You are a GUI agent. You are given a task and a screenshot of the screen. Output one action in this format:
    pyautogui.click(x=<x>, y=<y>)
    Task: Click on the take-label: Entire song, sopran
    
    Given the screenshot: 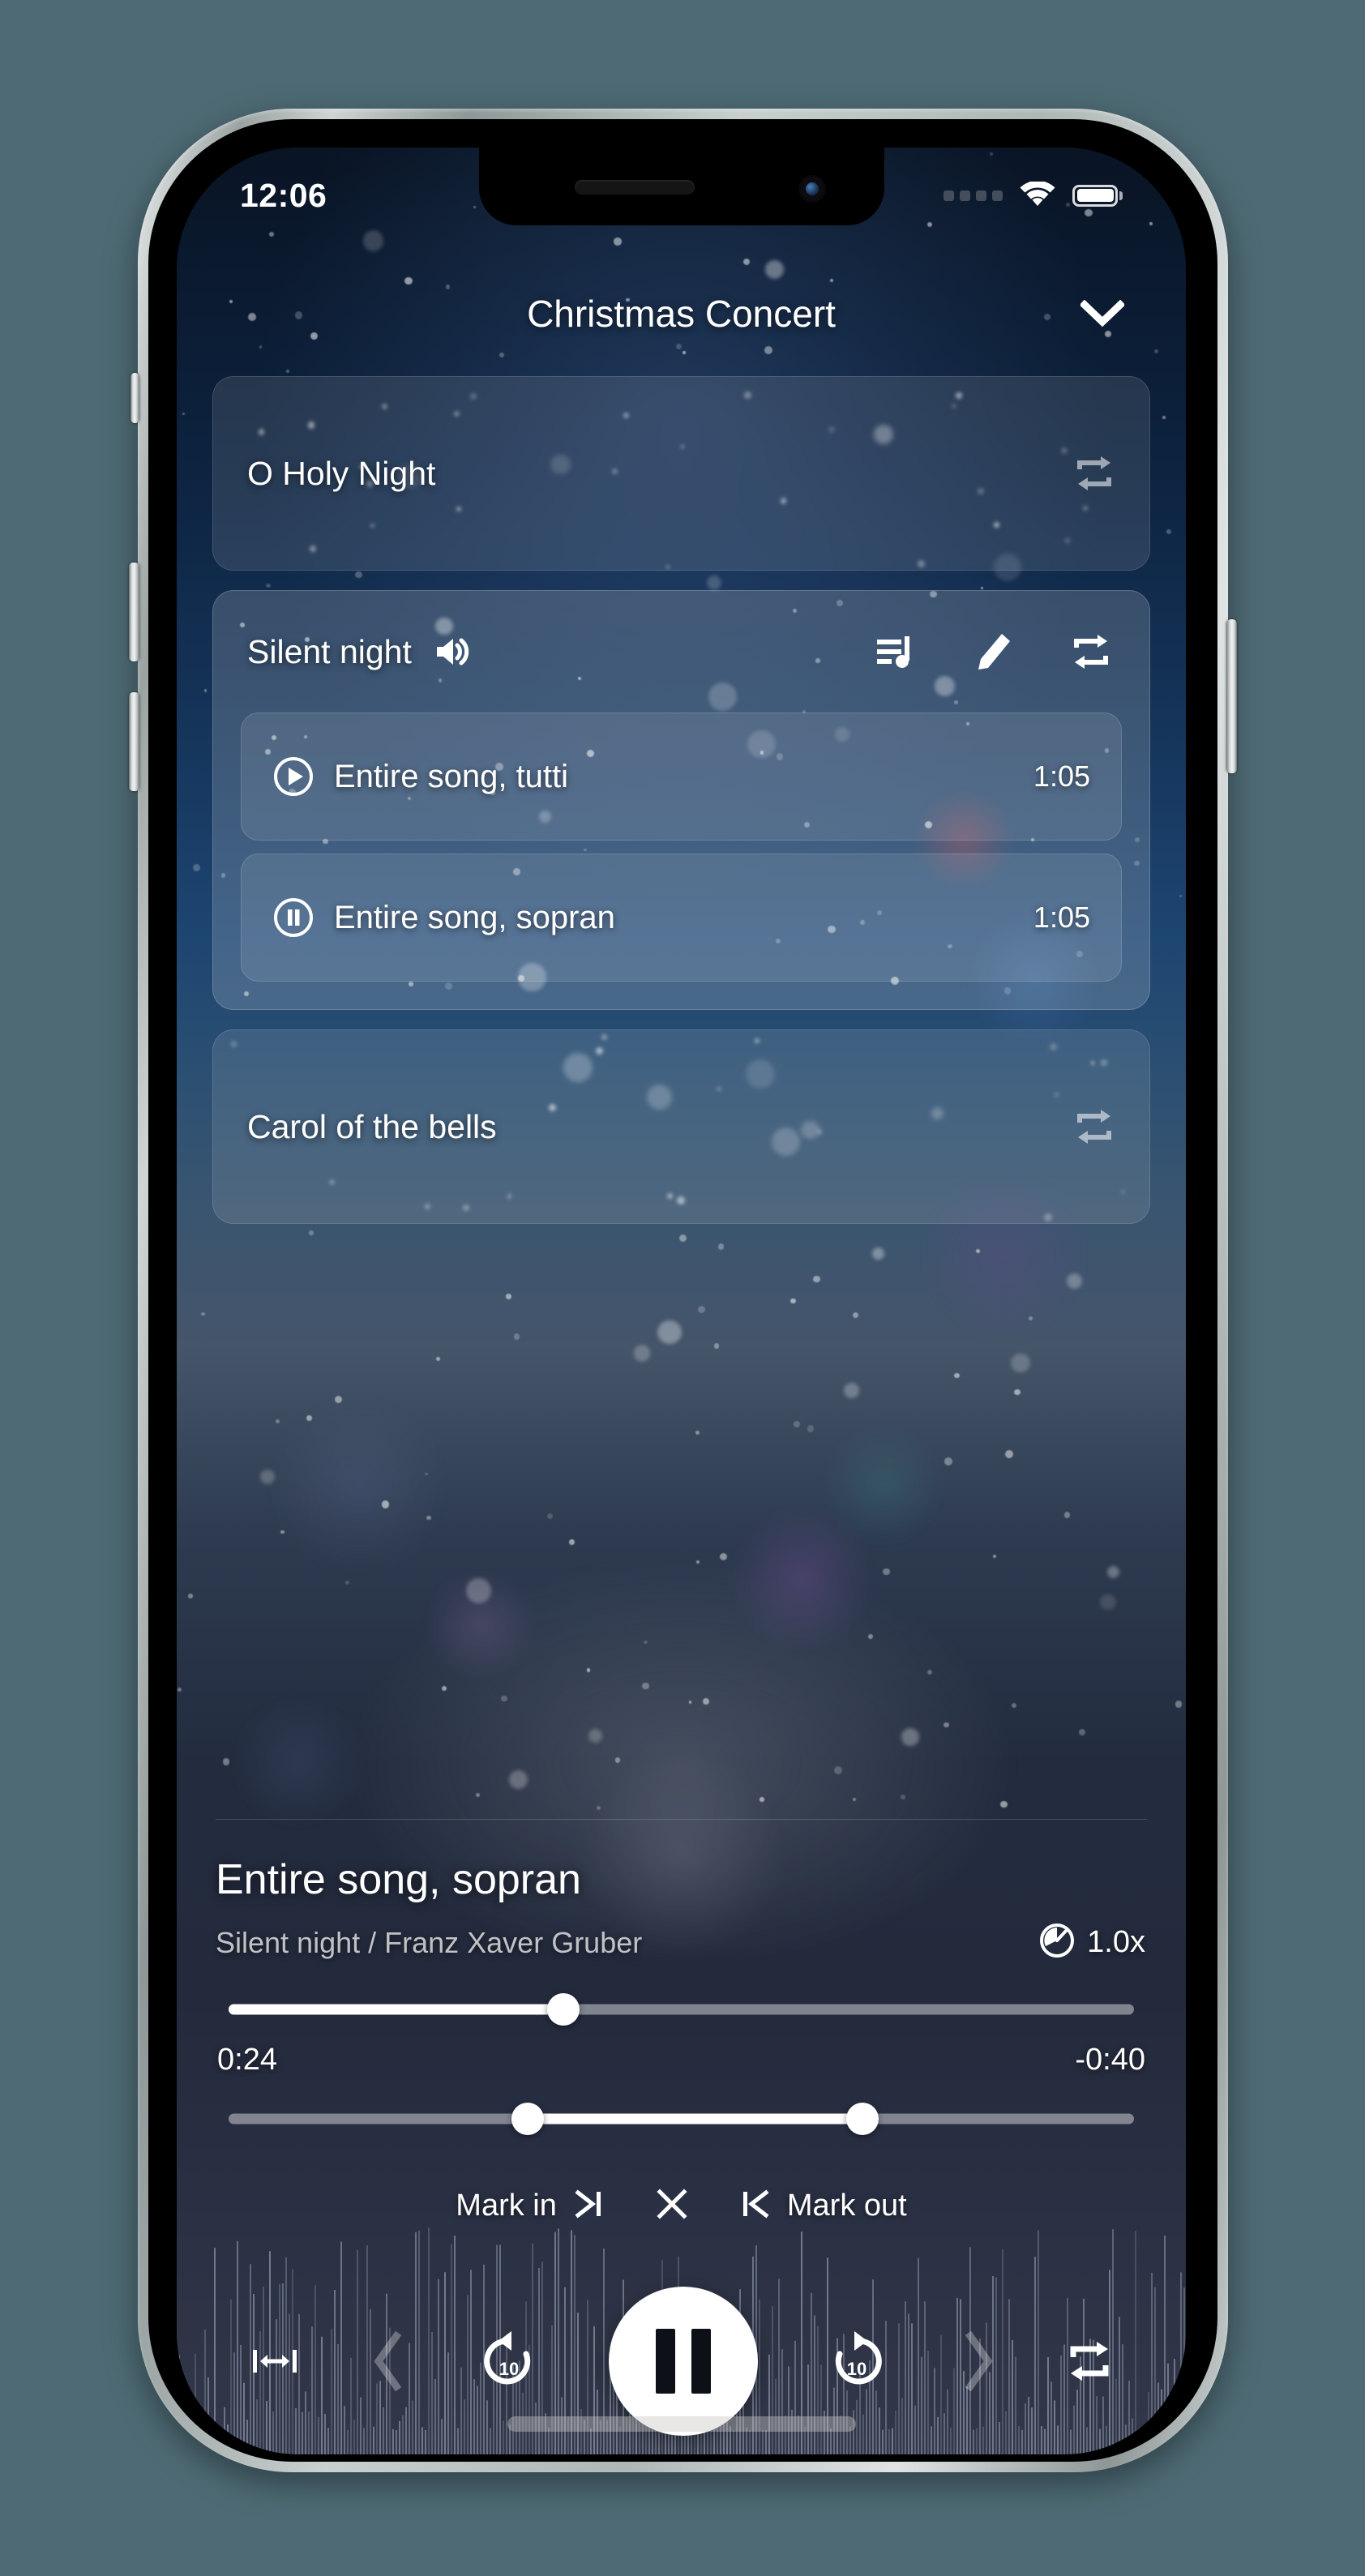 What is the action you would take?
    pyautogui.click(x=474, y=917)
    